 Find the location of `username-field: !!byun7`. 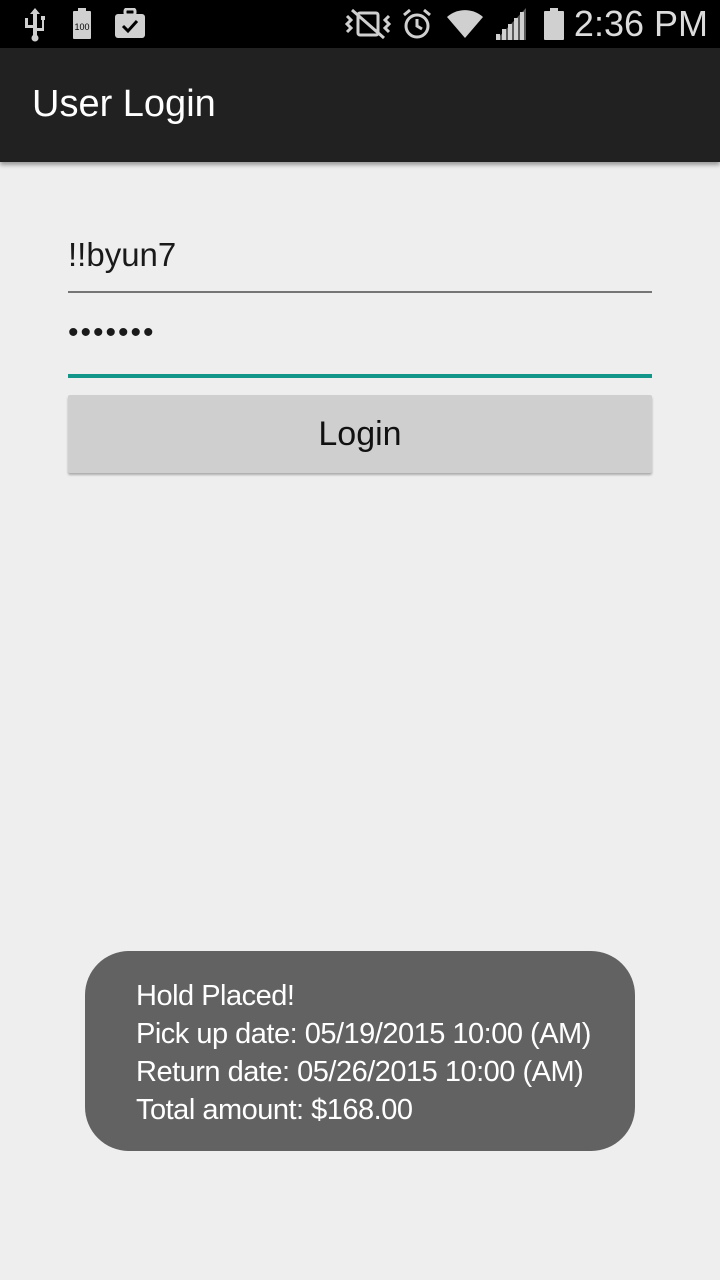

username-field: !!byun7 is located at coordinates (360, 262).